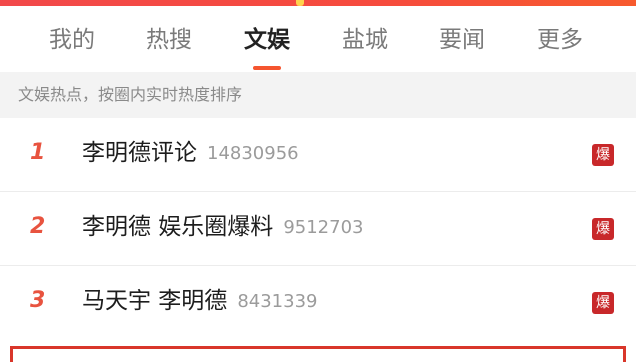  I want to click on rank-number: 2, so click(38, 226).